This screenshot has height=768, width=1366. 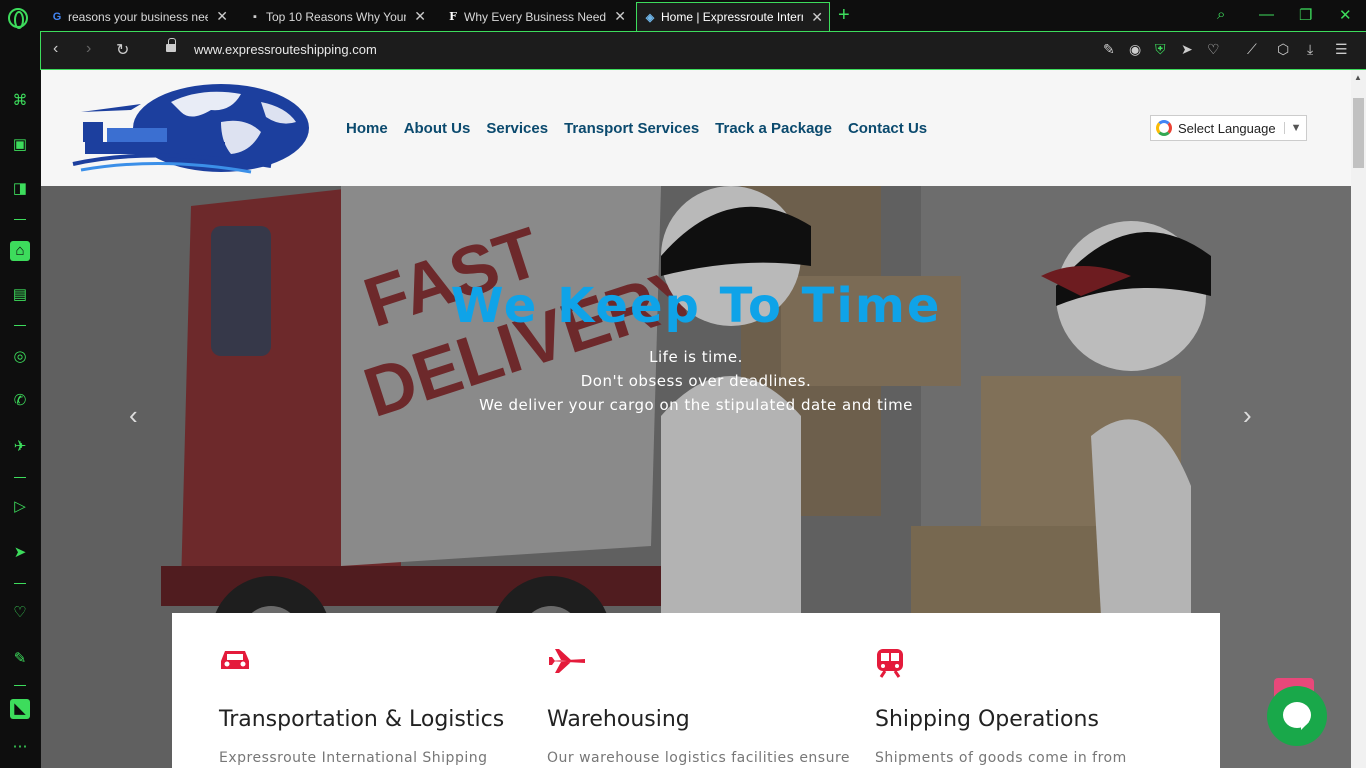 I want to click on language-select-label: Select Language, so click(x=1227, y=128).